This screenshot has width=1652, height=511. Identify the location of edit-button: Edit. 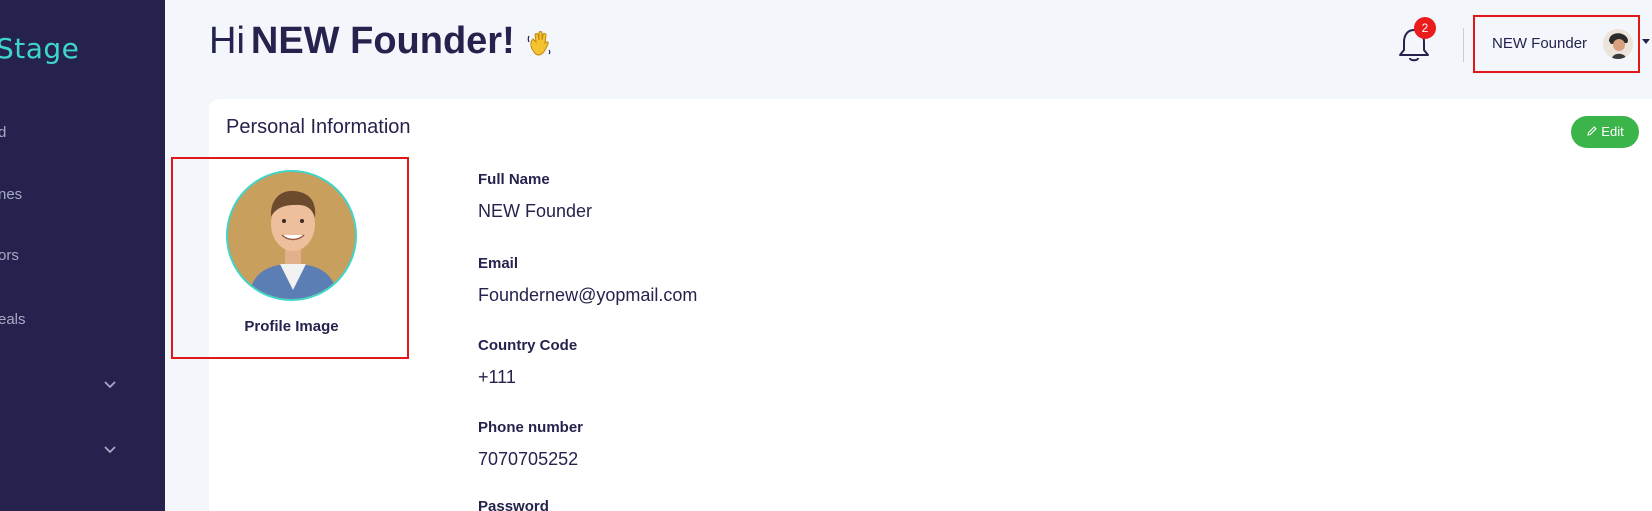
(1605, 132).